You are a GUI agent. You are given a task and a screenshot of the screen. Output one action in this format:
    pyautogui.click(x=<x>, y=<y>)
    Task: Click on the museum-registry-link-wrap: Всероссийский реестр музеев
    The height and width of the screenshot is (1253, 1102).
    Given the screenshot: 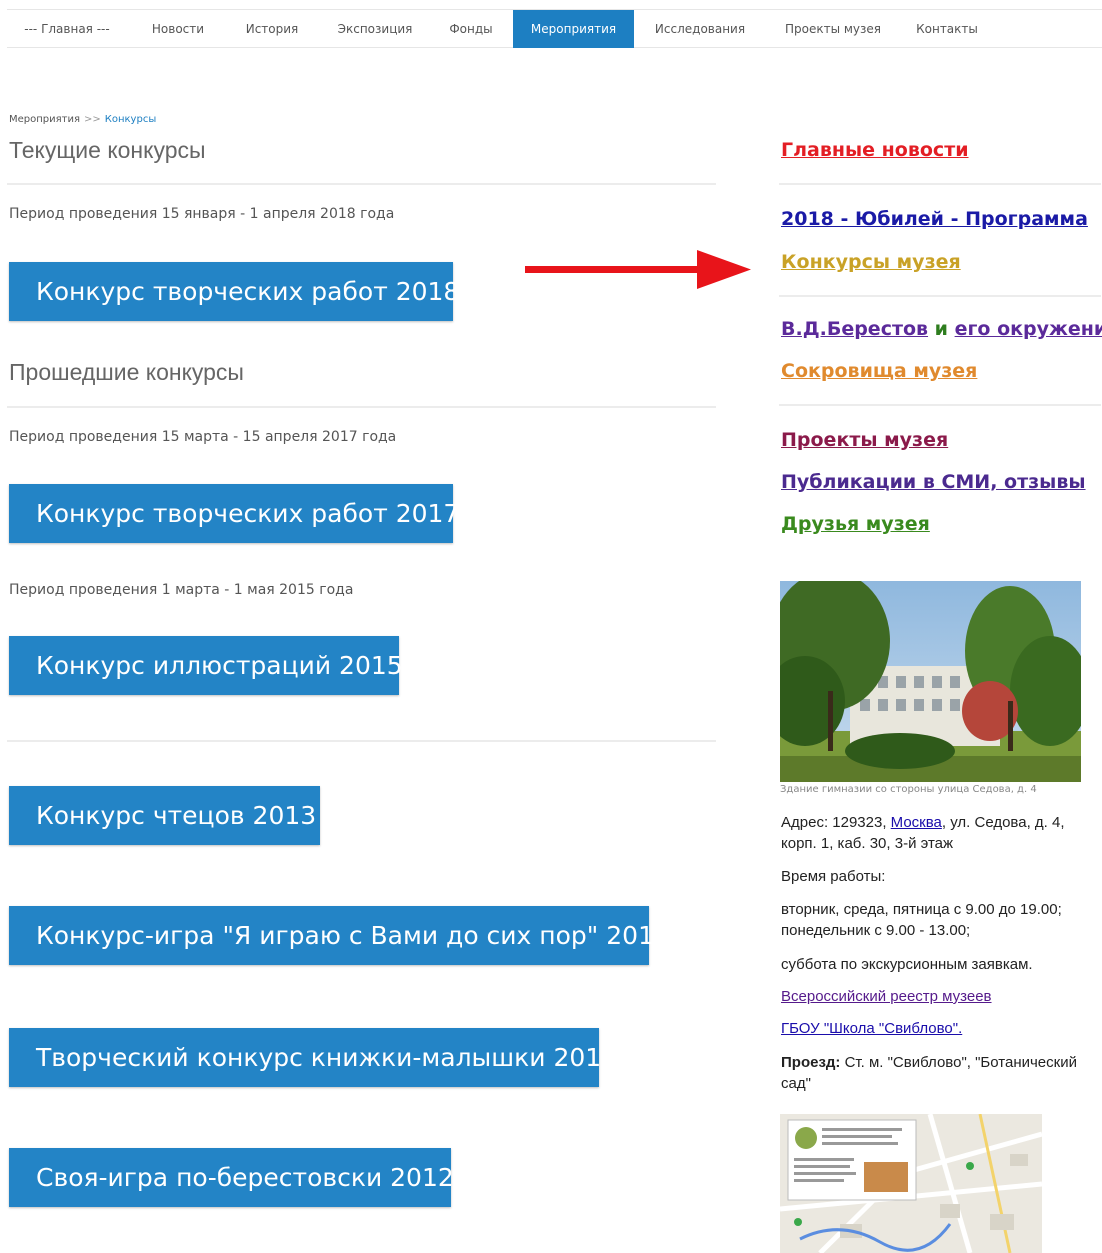 What is the action you would take?
    pyautogui.click(x=940, y=996)
    